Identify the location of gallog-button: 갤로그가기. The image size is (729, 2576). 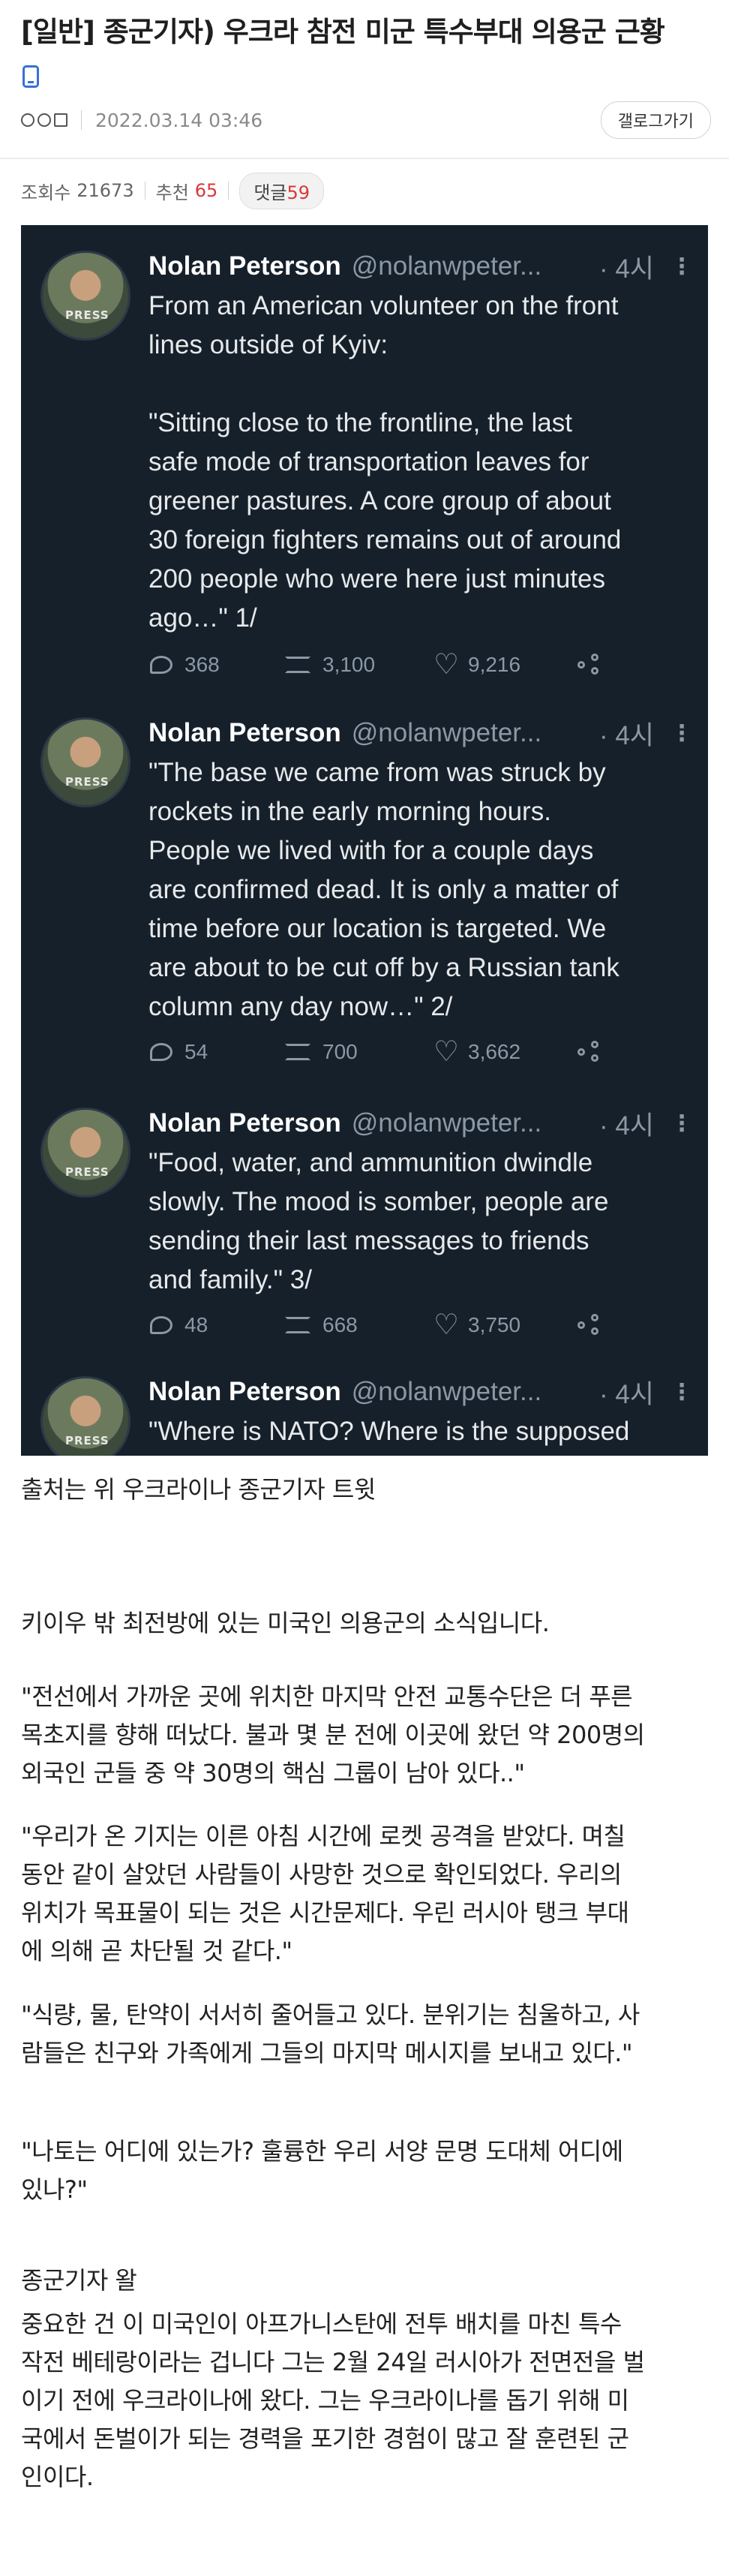
(655, 120).